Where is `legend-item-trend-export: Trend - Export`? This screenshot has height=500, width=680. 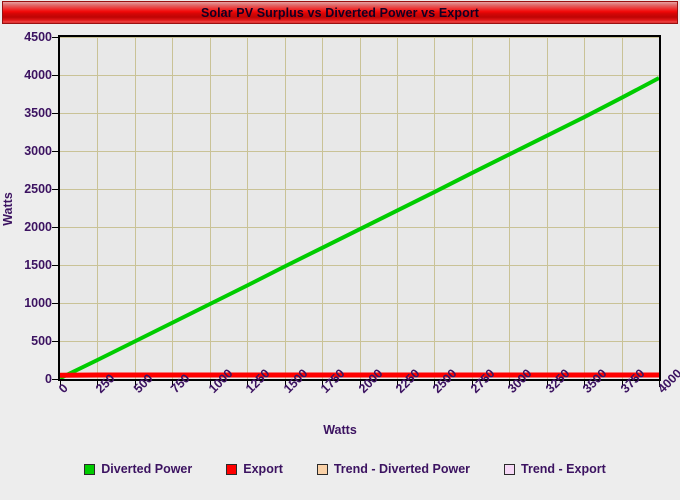
legend-item-trend-export: Trend - Export is located at coordinates (555, 469).